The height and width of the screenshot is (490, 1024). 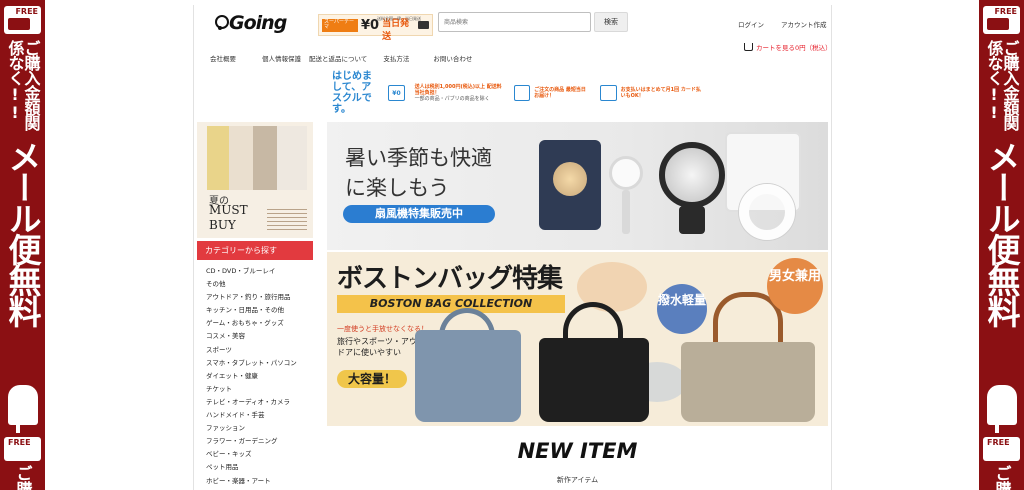 What do you see at coordinates (257, 158) in the screenshot?
I see `fashion-photo` at bounding box center [257, 158].